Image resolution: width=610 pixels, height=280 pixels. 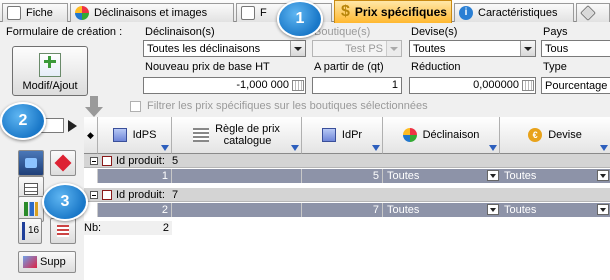 I want to click on arrow-down-head, so click(x=94, y=112).